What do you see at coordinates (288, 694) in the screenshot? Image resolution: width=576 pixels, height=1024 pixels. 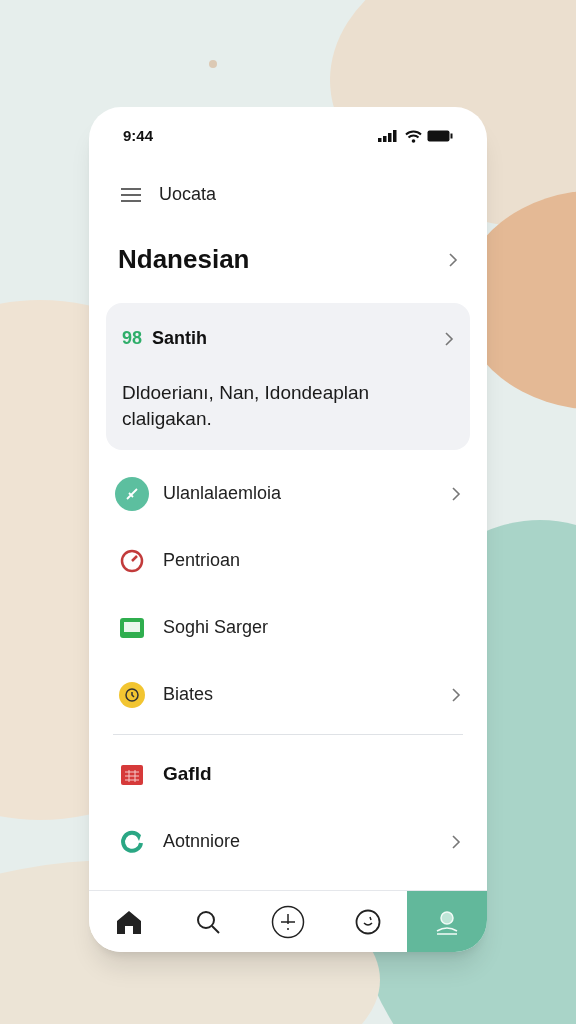 I see `menu-item: Biates` at bounding box center [288, 694].